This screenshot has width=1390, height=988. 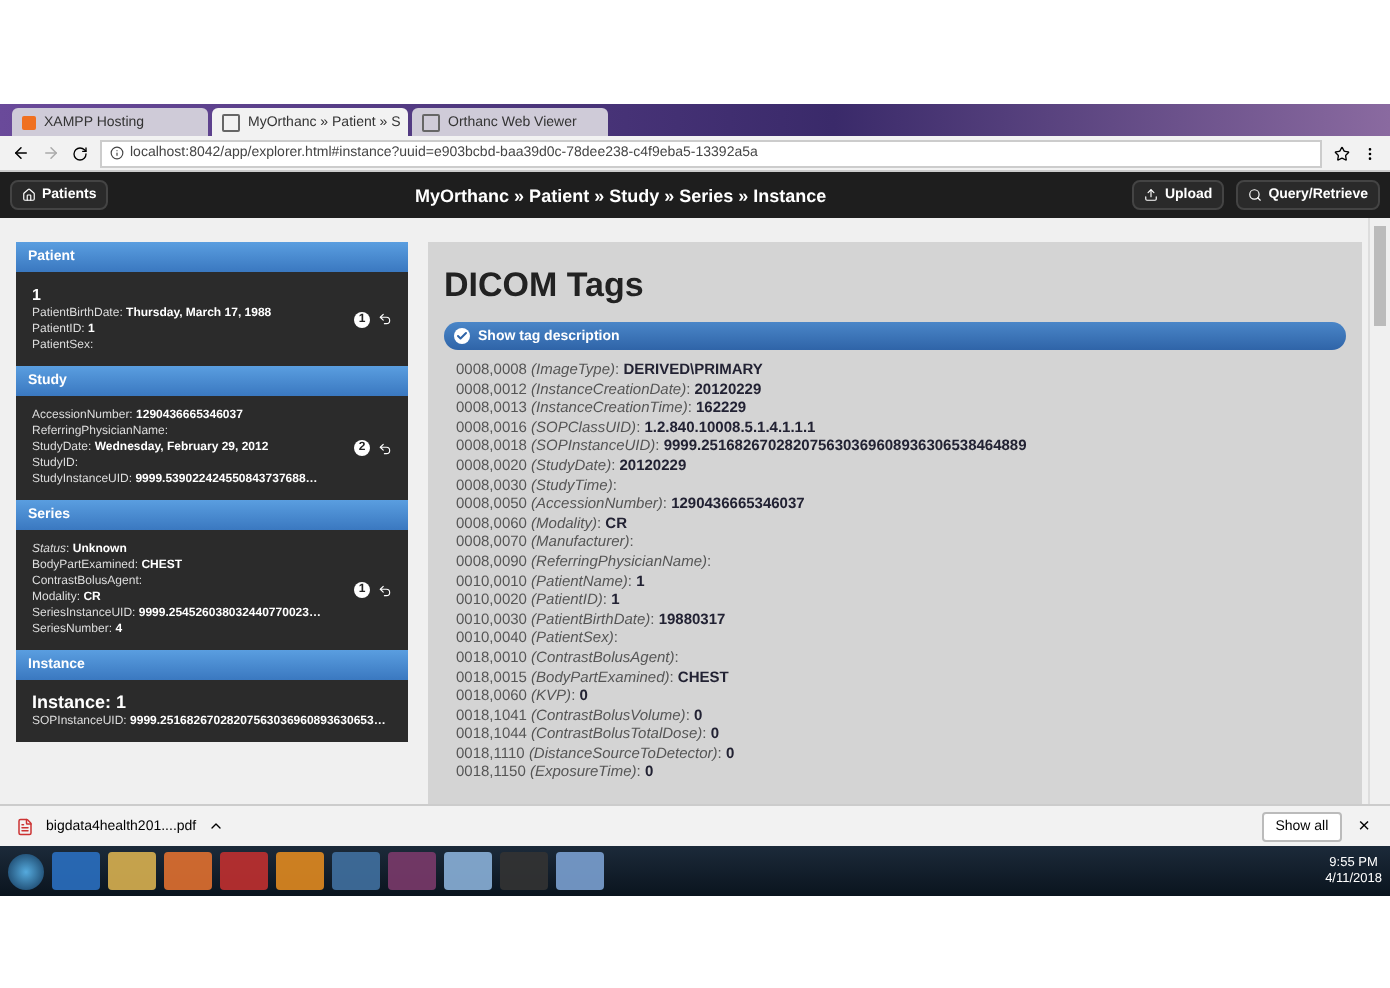 What do you see at coordinates (621, 195) in the screenshot?
I see `breadcrumb-title: MyOrthanc » Patient » Study » Series » Instance` at bounding box center [621, 195].